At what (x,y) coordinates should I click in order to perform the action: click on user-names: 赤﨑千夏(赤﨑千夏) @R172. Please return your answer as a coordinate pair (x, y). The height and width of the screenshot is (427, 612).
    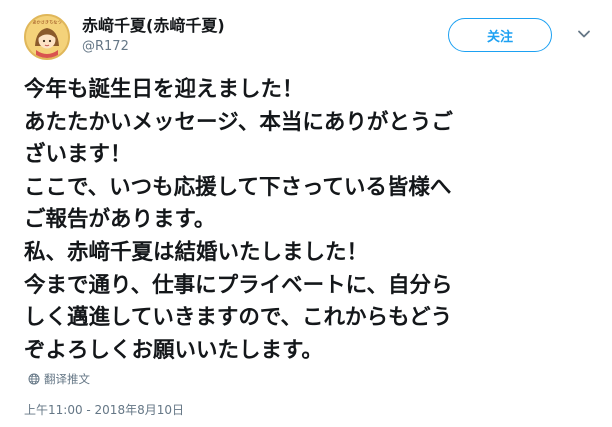
    Looking at the image, I should click on (153, 36).